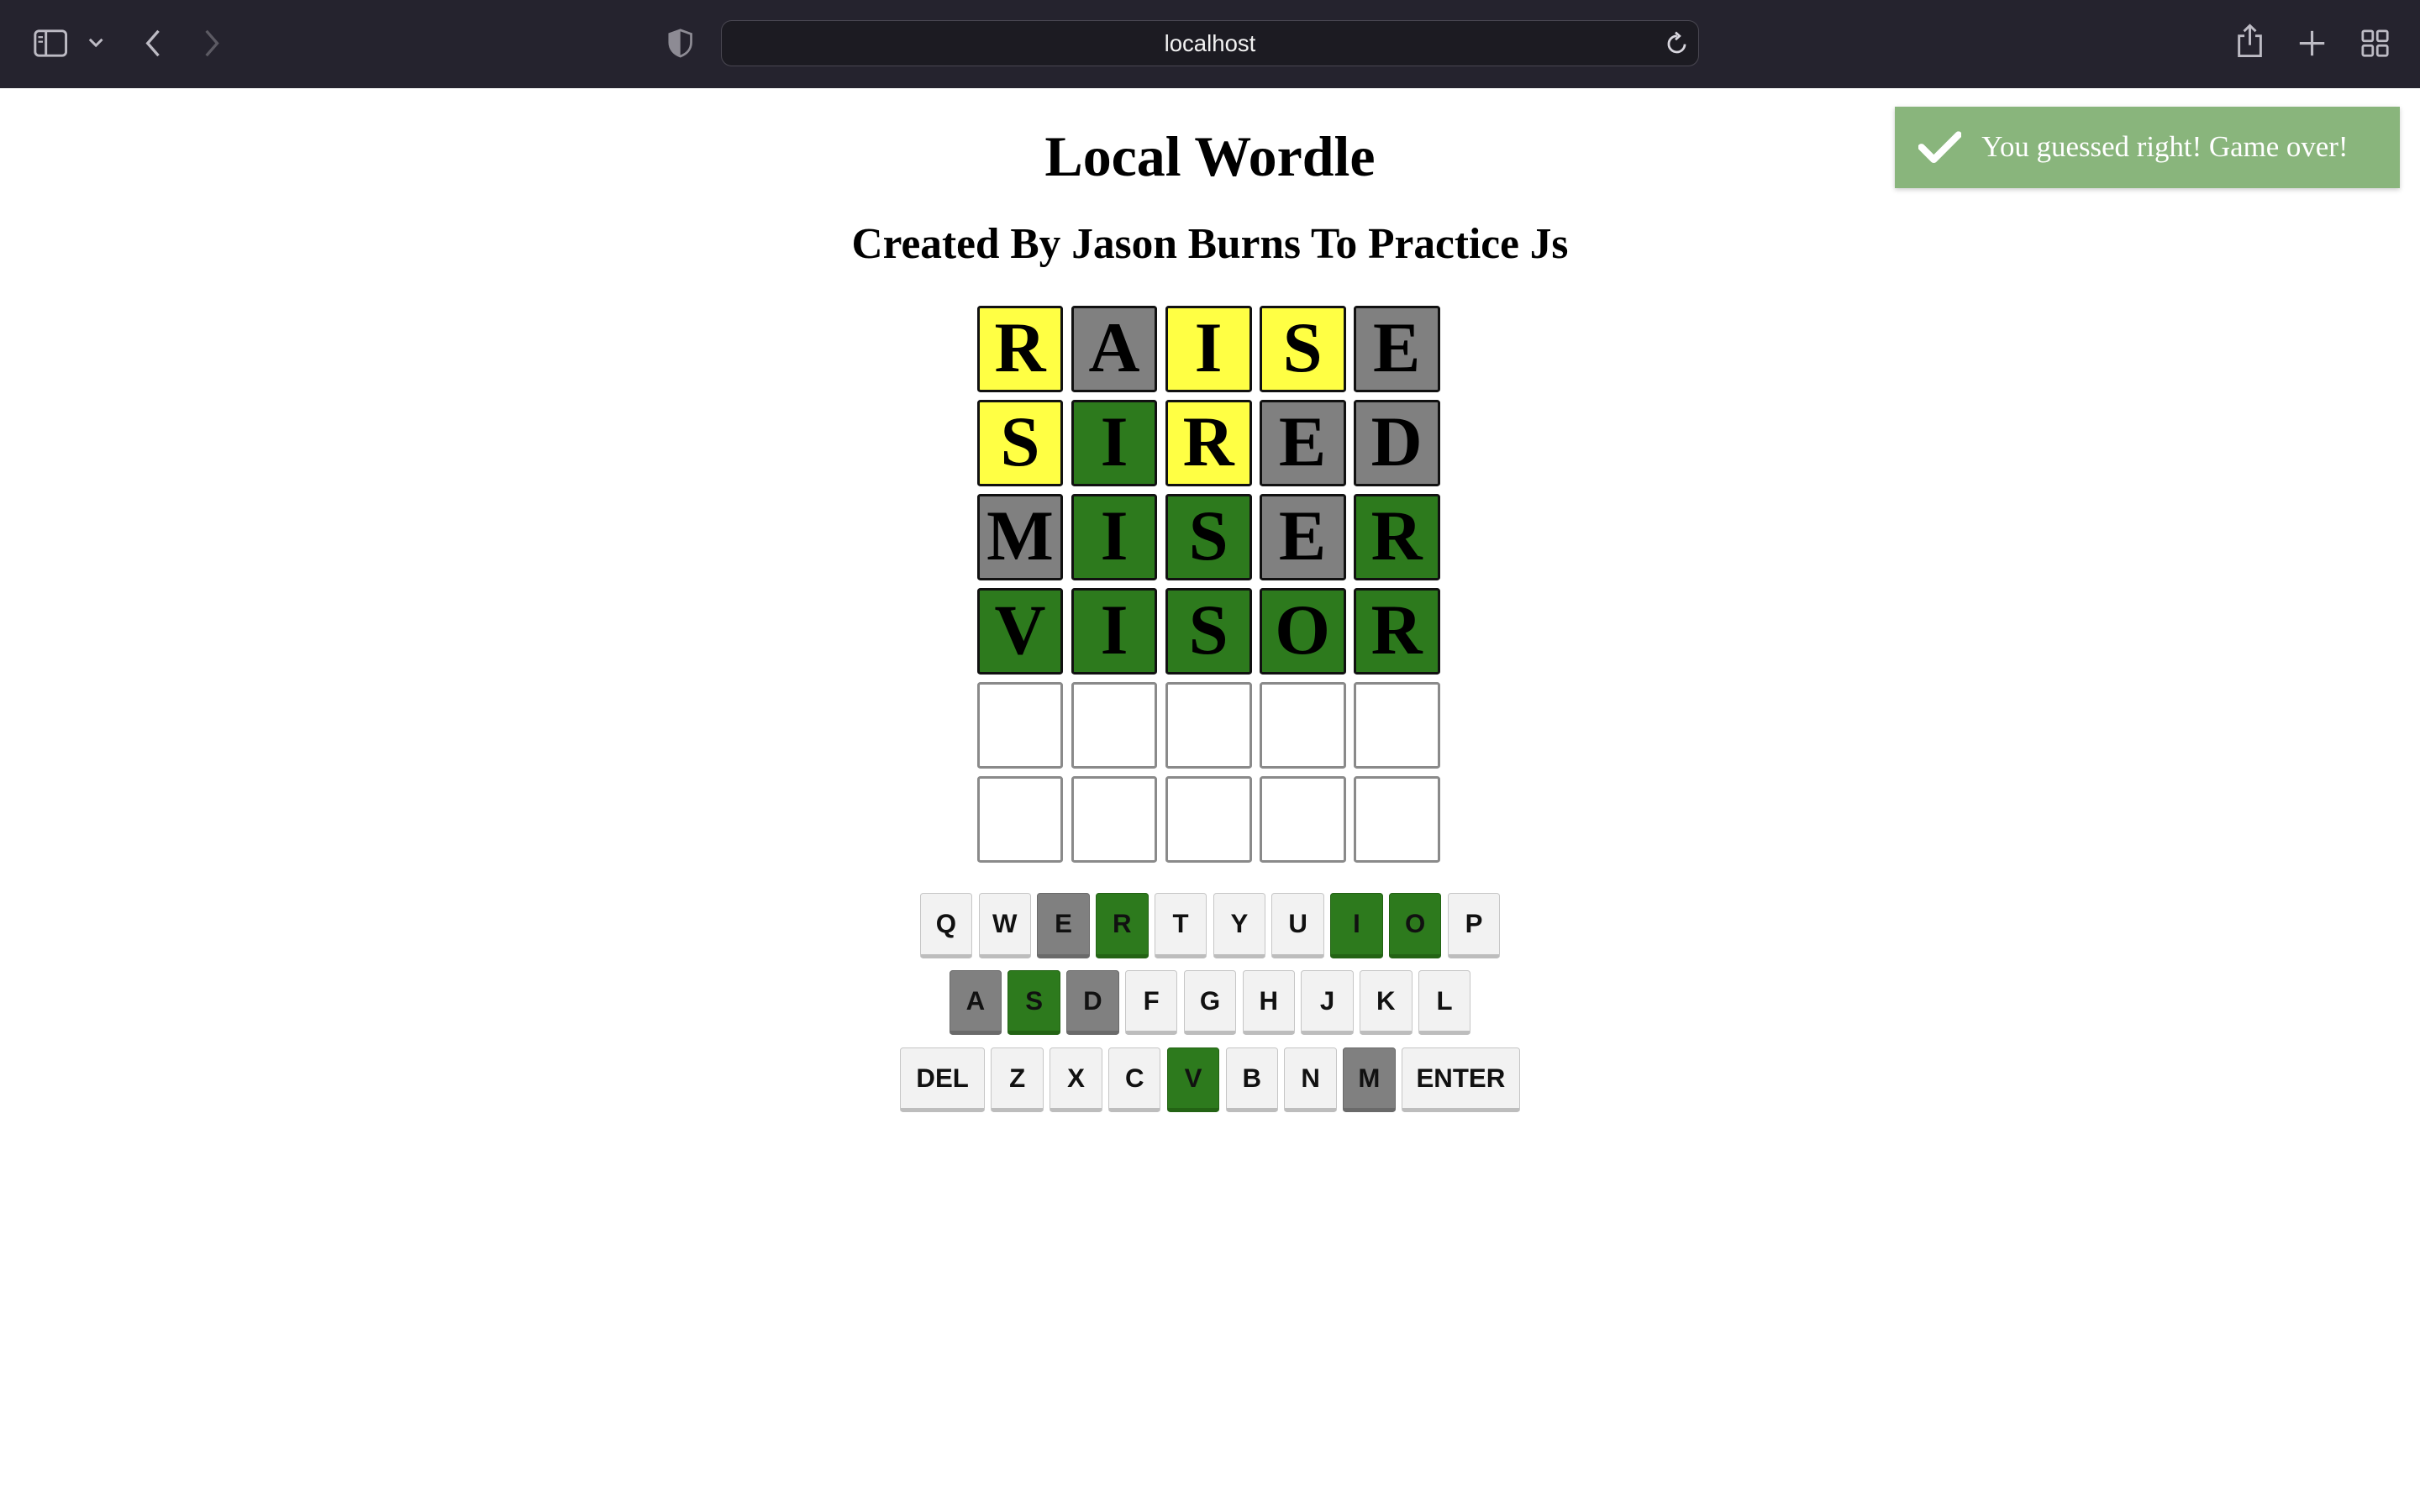 The width and height of the screenshot is (2420, 1512). Describe the element at coordinates (153, 43) in the screenshot. I see `back-icon` at that location.